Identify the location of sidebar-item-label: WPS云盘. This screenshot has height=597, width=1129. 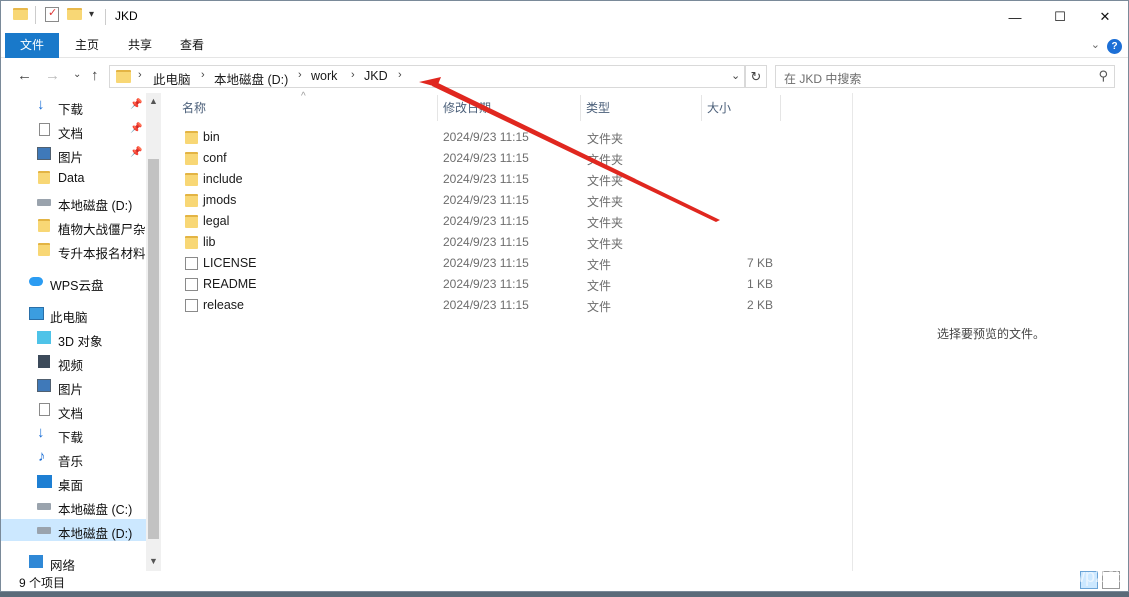
(77, 286).